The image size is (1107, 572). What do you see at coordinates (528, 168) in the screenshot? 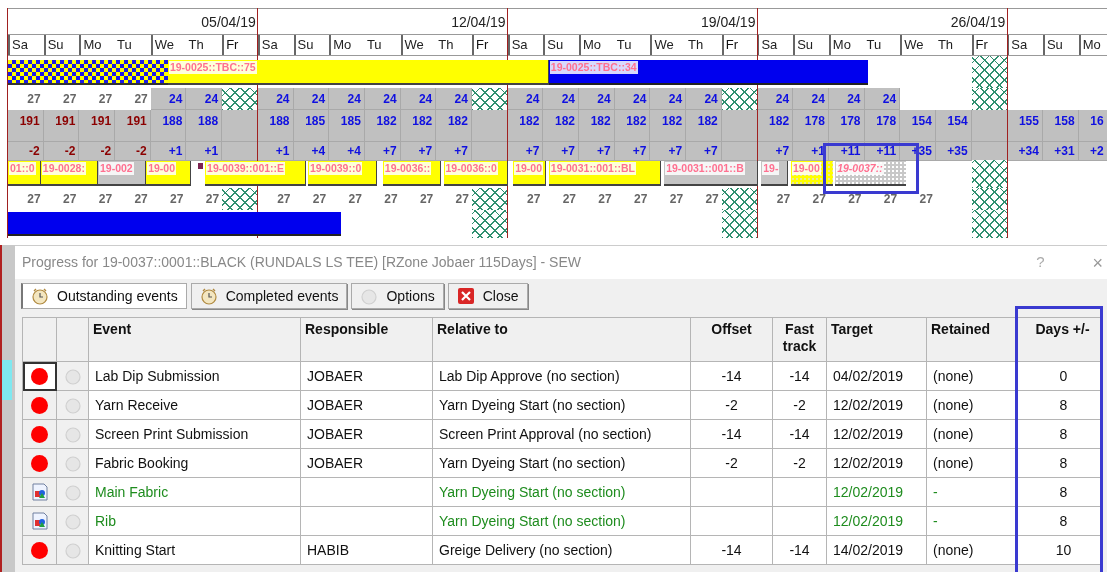
I see `bar-label: 19-00` at bounding box center [528, 168].